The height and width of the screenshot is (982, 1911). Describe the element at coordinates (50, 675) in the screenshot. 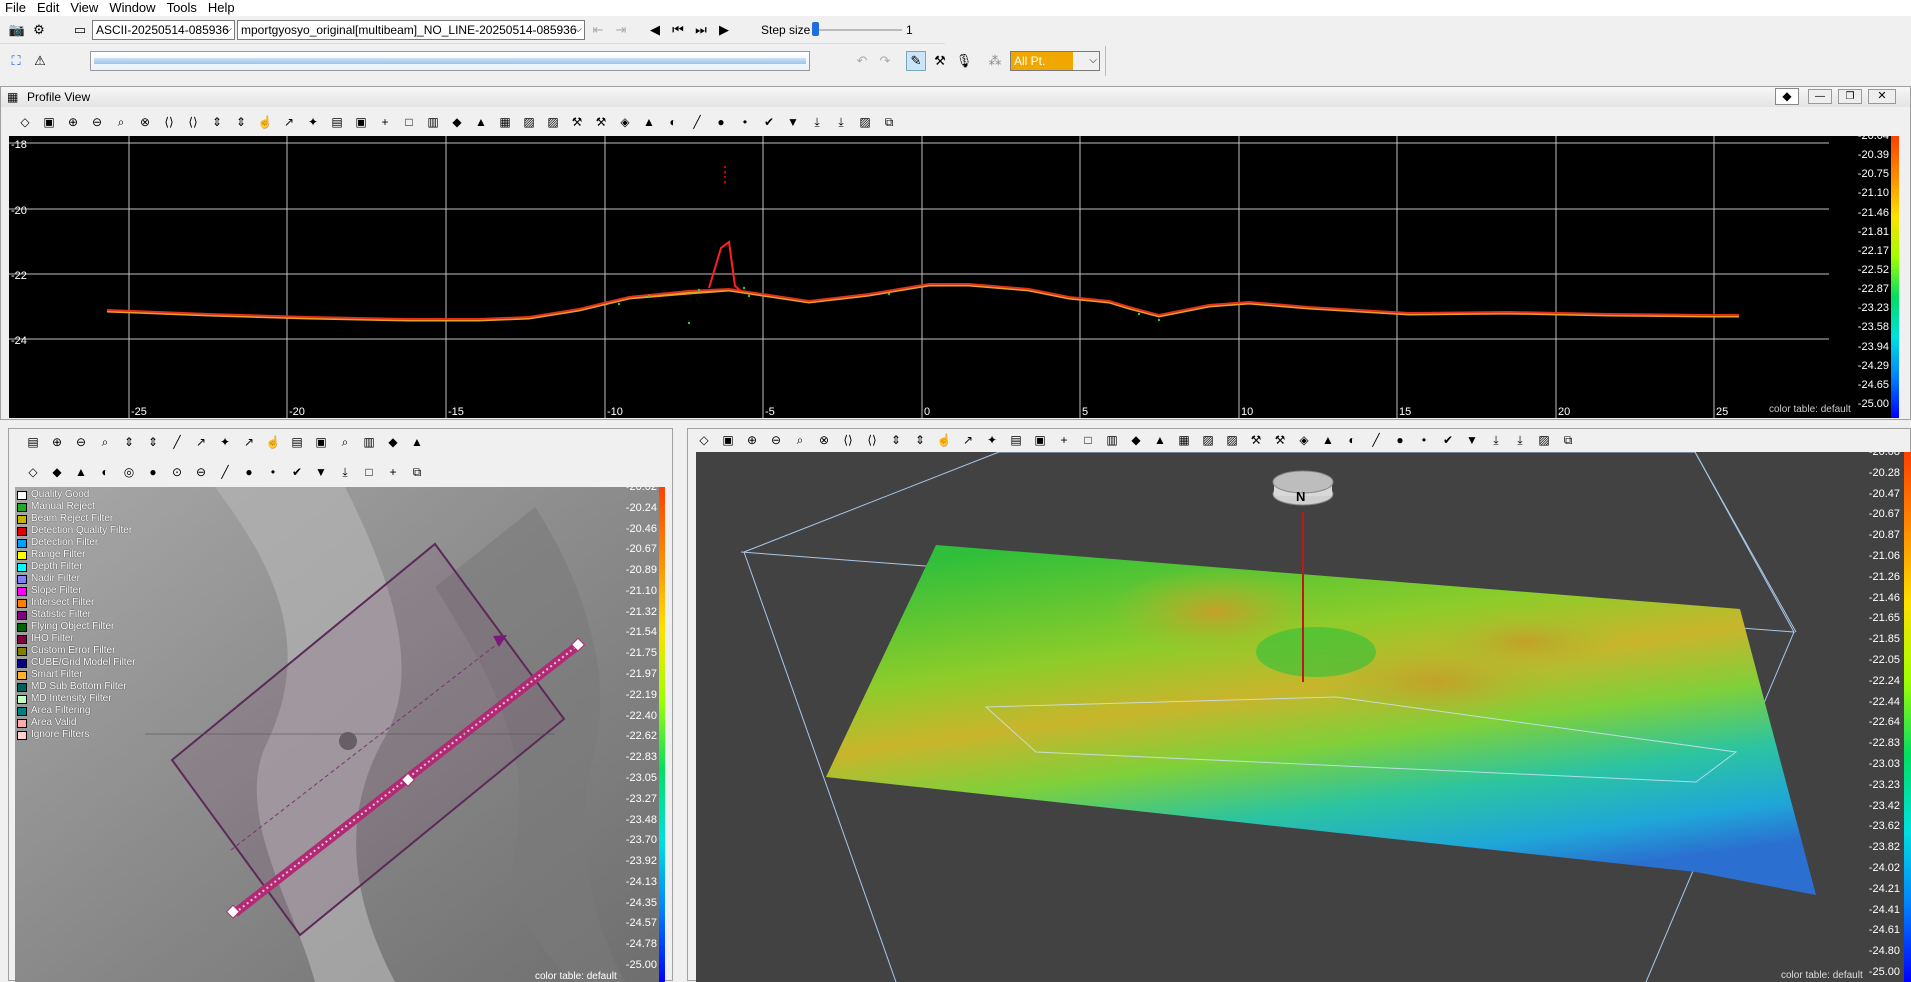

I see `legend-item: Smart Filter` at that location.